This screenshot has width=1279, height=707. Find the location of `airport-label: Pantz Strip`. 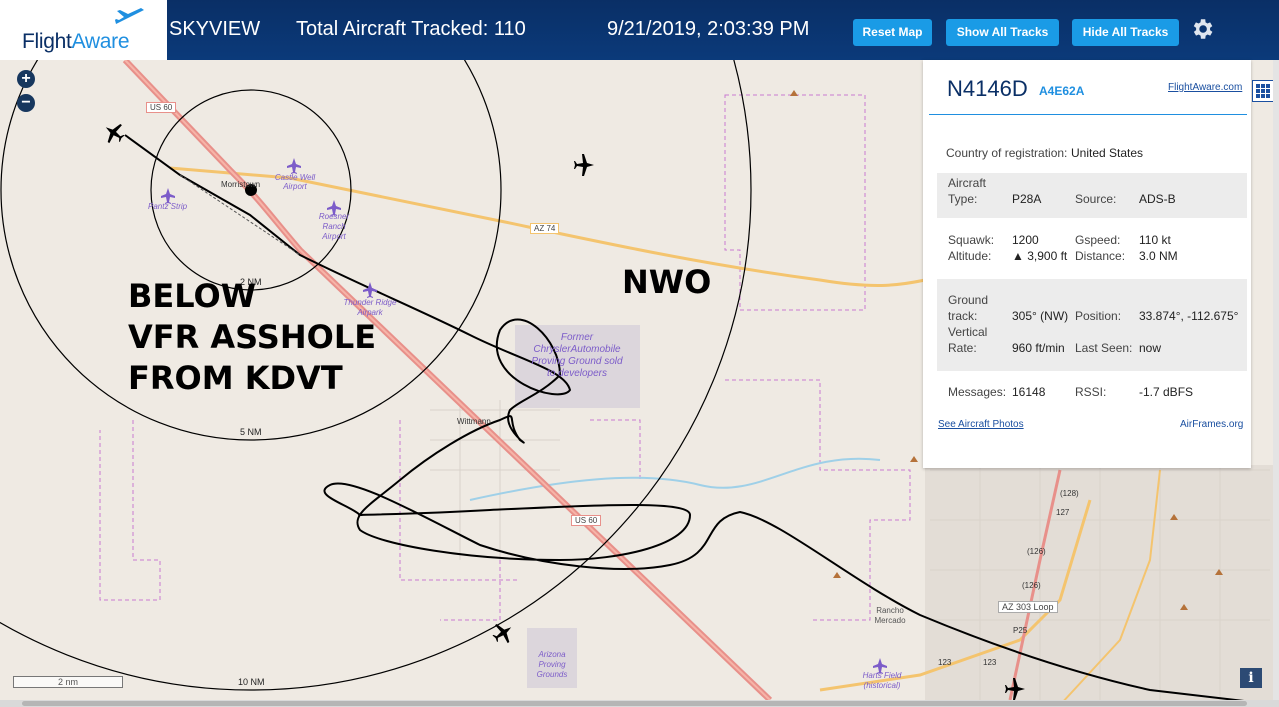

airport-label: Pantz Strip is located at coordinates (168, 206).